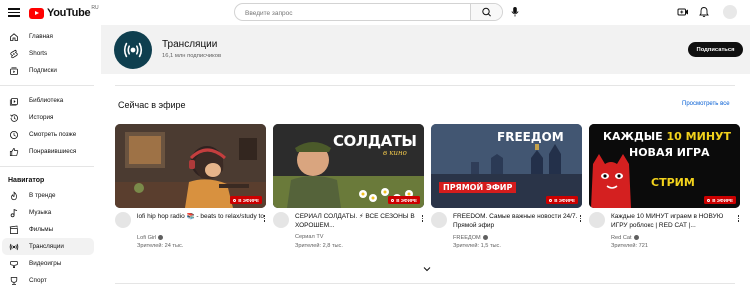  Describe the element at coordinates (38, 53) in the screenshot. I see `sidebar-item-label: Shorts` at that location.